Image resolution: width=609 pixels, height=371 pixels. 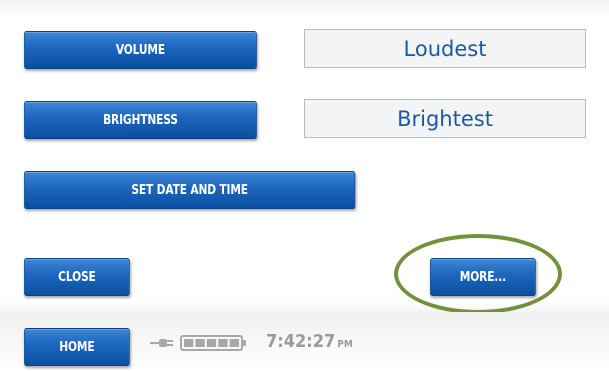 I want to click on close-button-label: CLOSE, so click(x=77, y=277).